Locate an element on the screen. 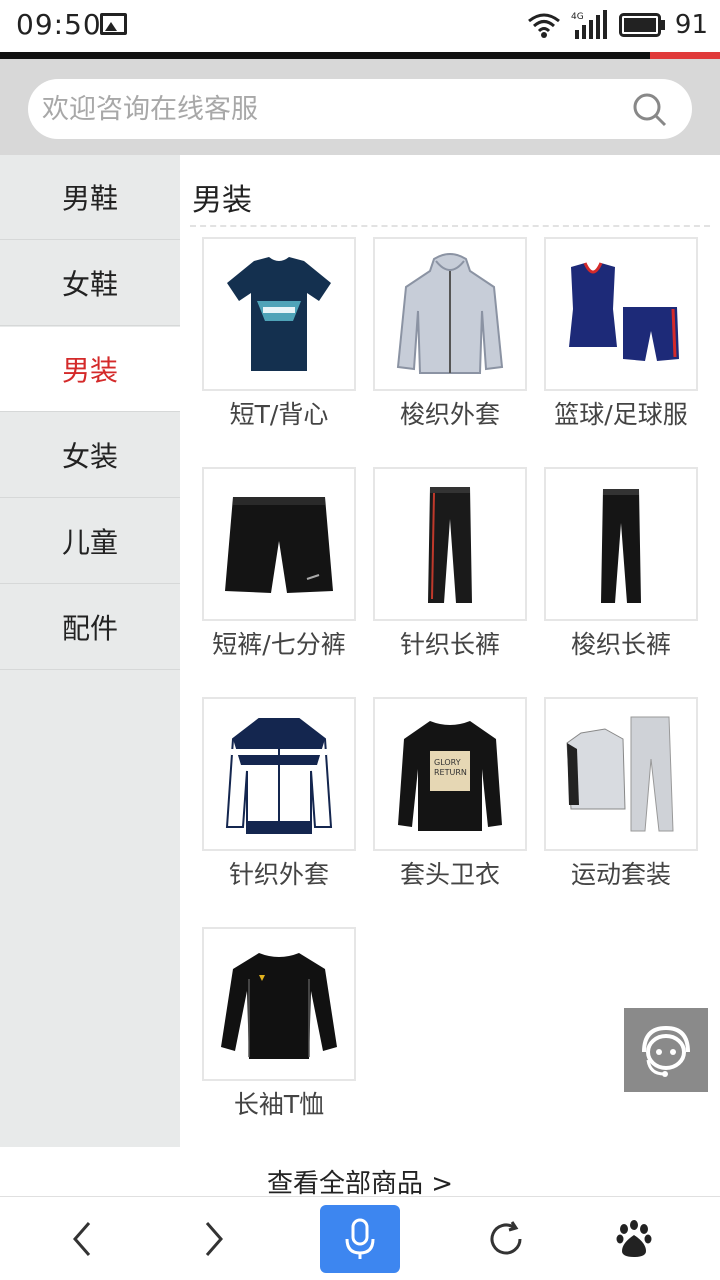 This screenshot has height=1280, width=720. product-category-item: 梭织长裤 is located at coordinates (621, 564).